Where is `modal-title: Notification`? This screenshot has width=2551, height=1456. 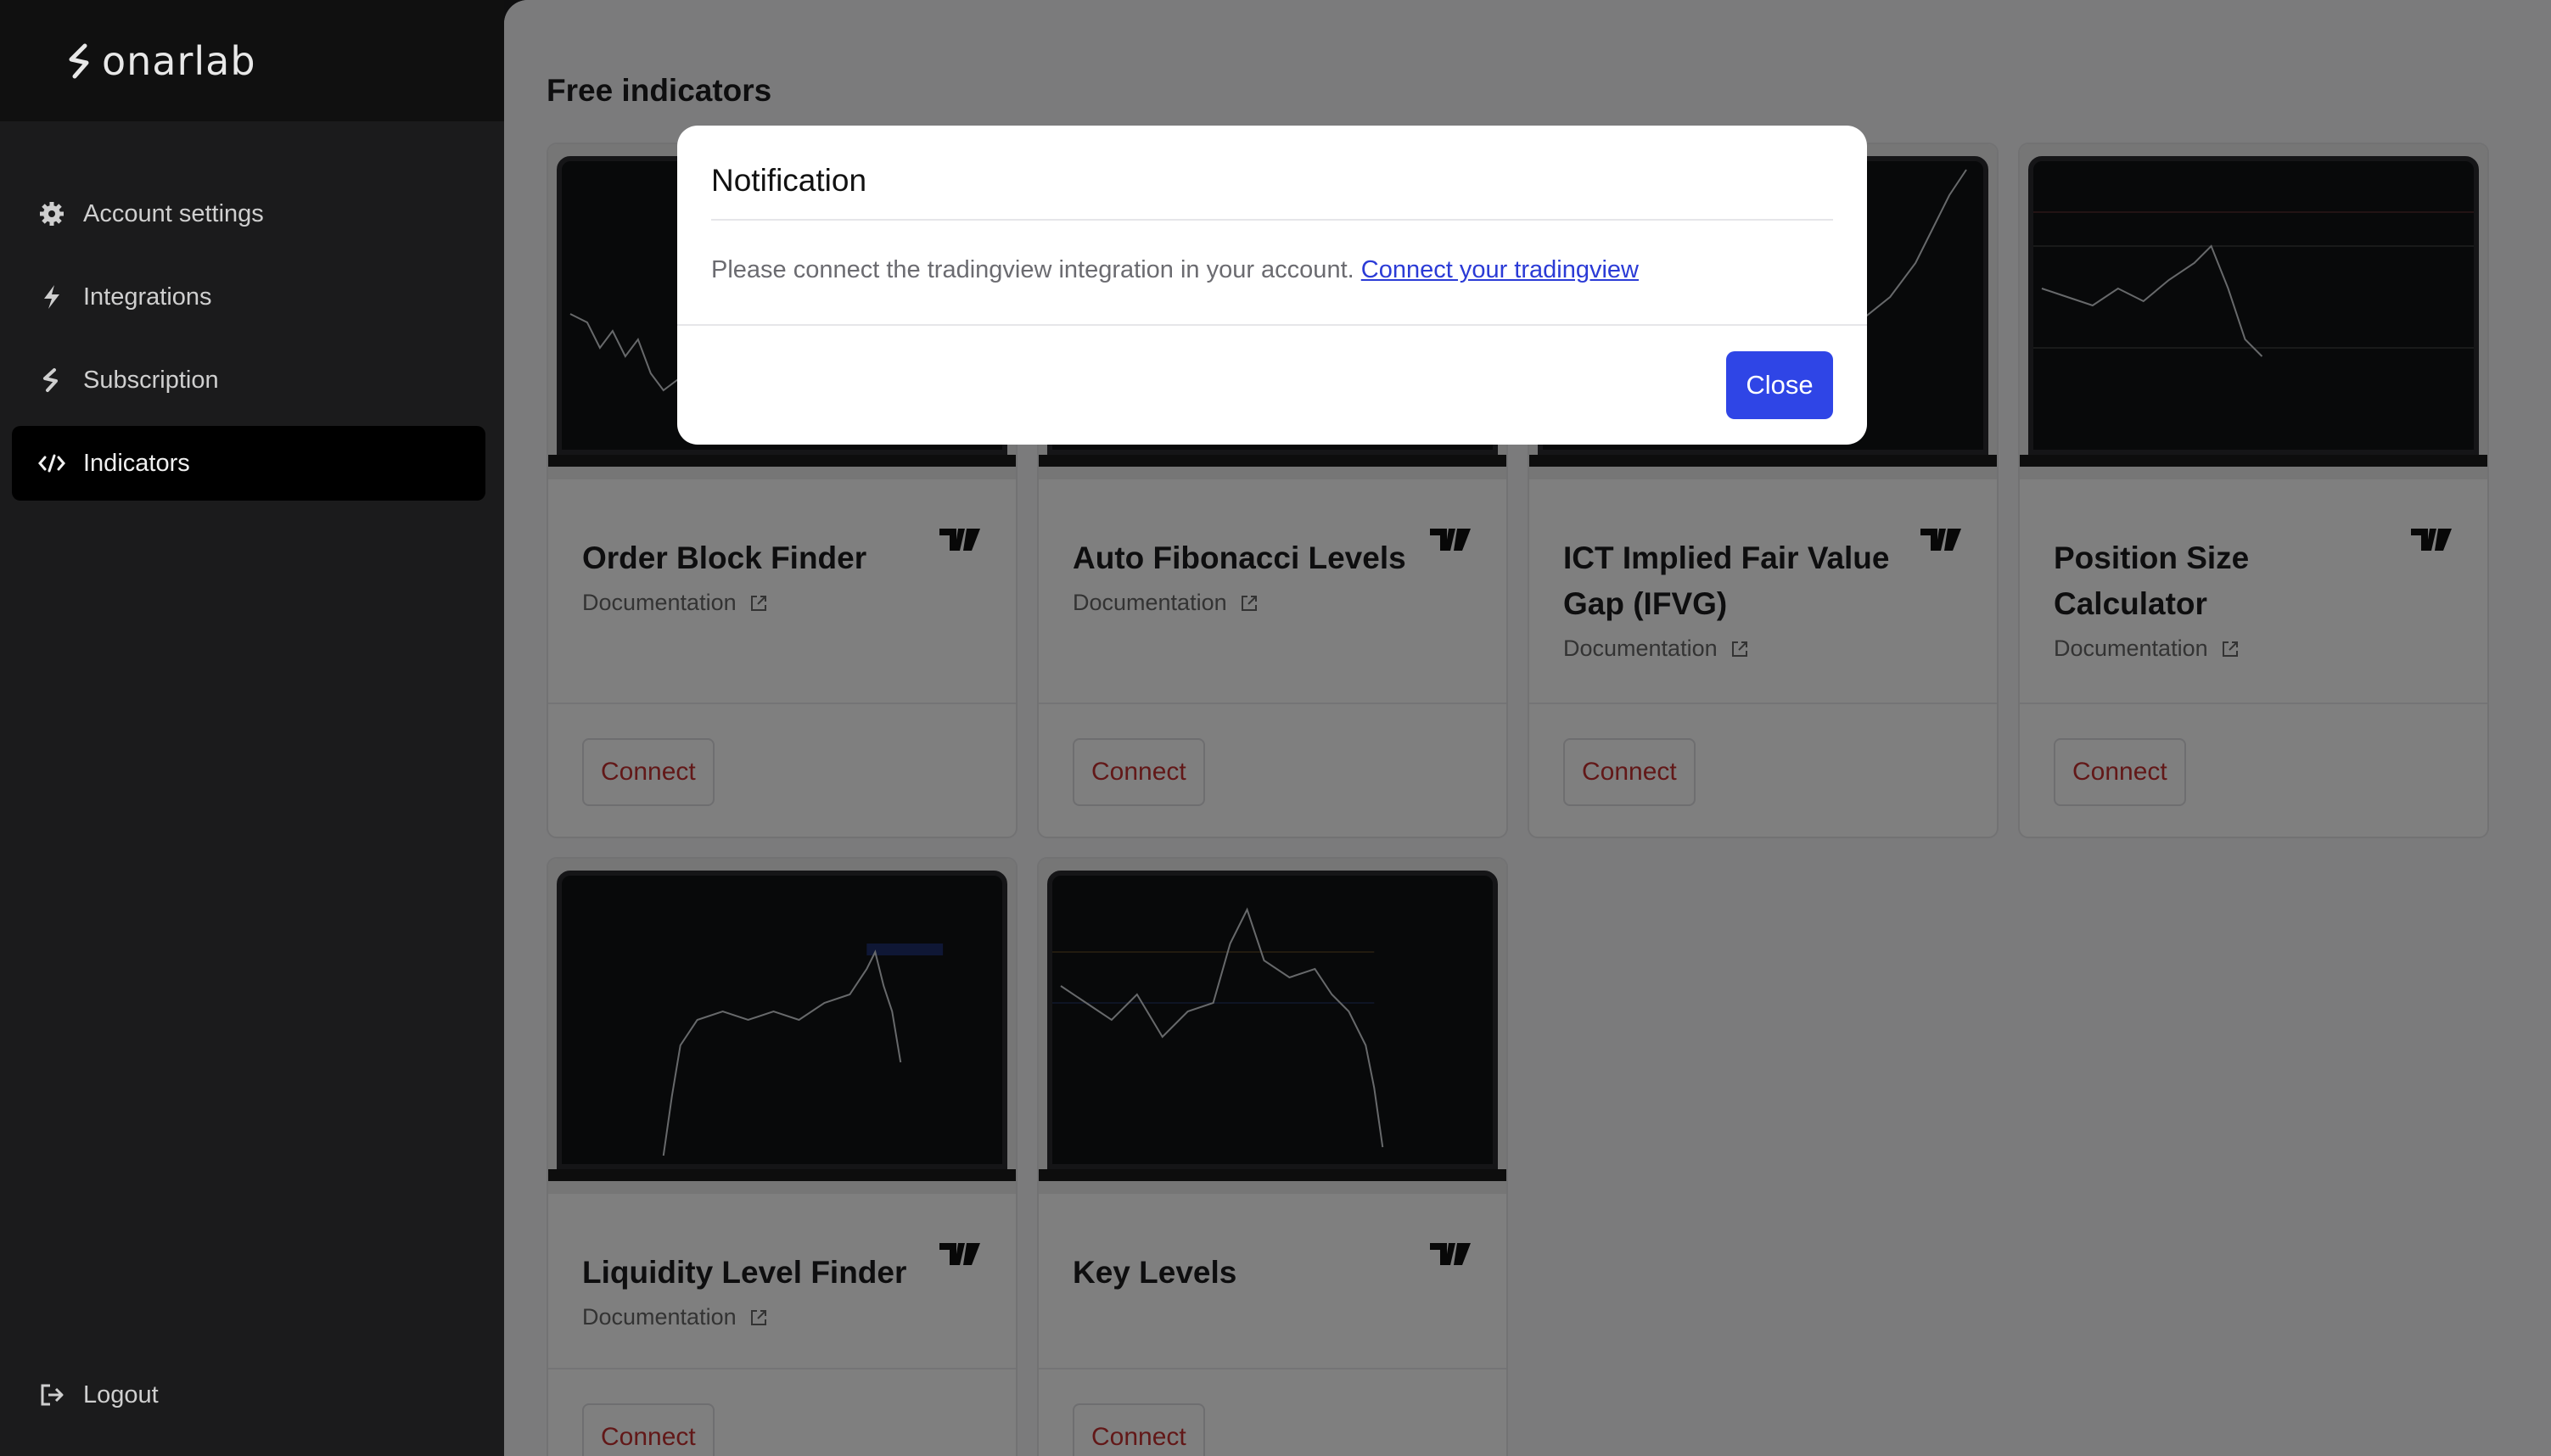 modal-title: Notification is located at coordinates (789, 180).